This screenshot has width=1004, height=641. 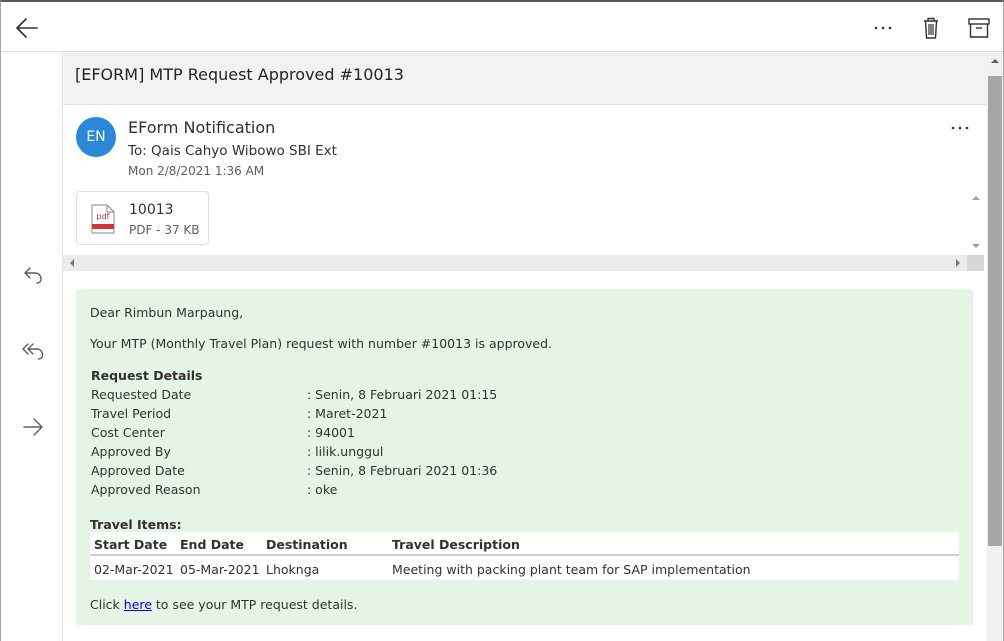 I want to click on detail-row: Approved By : lilik.unggul, so click(x=391, y=453).